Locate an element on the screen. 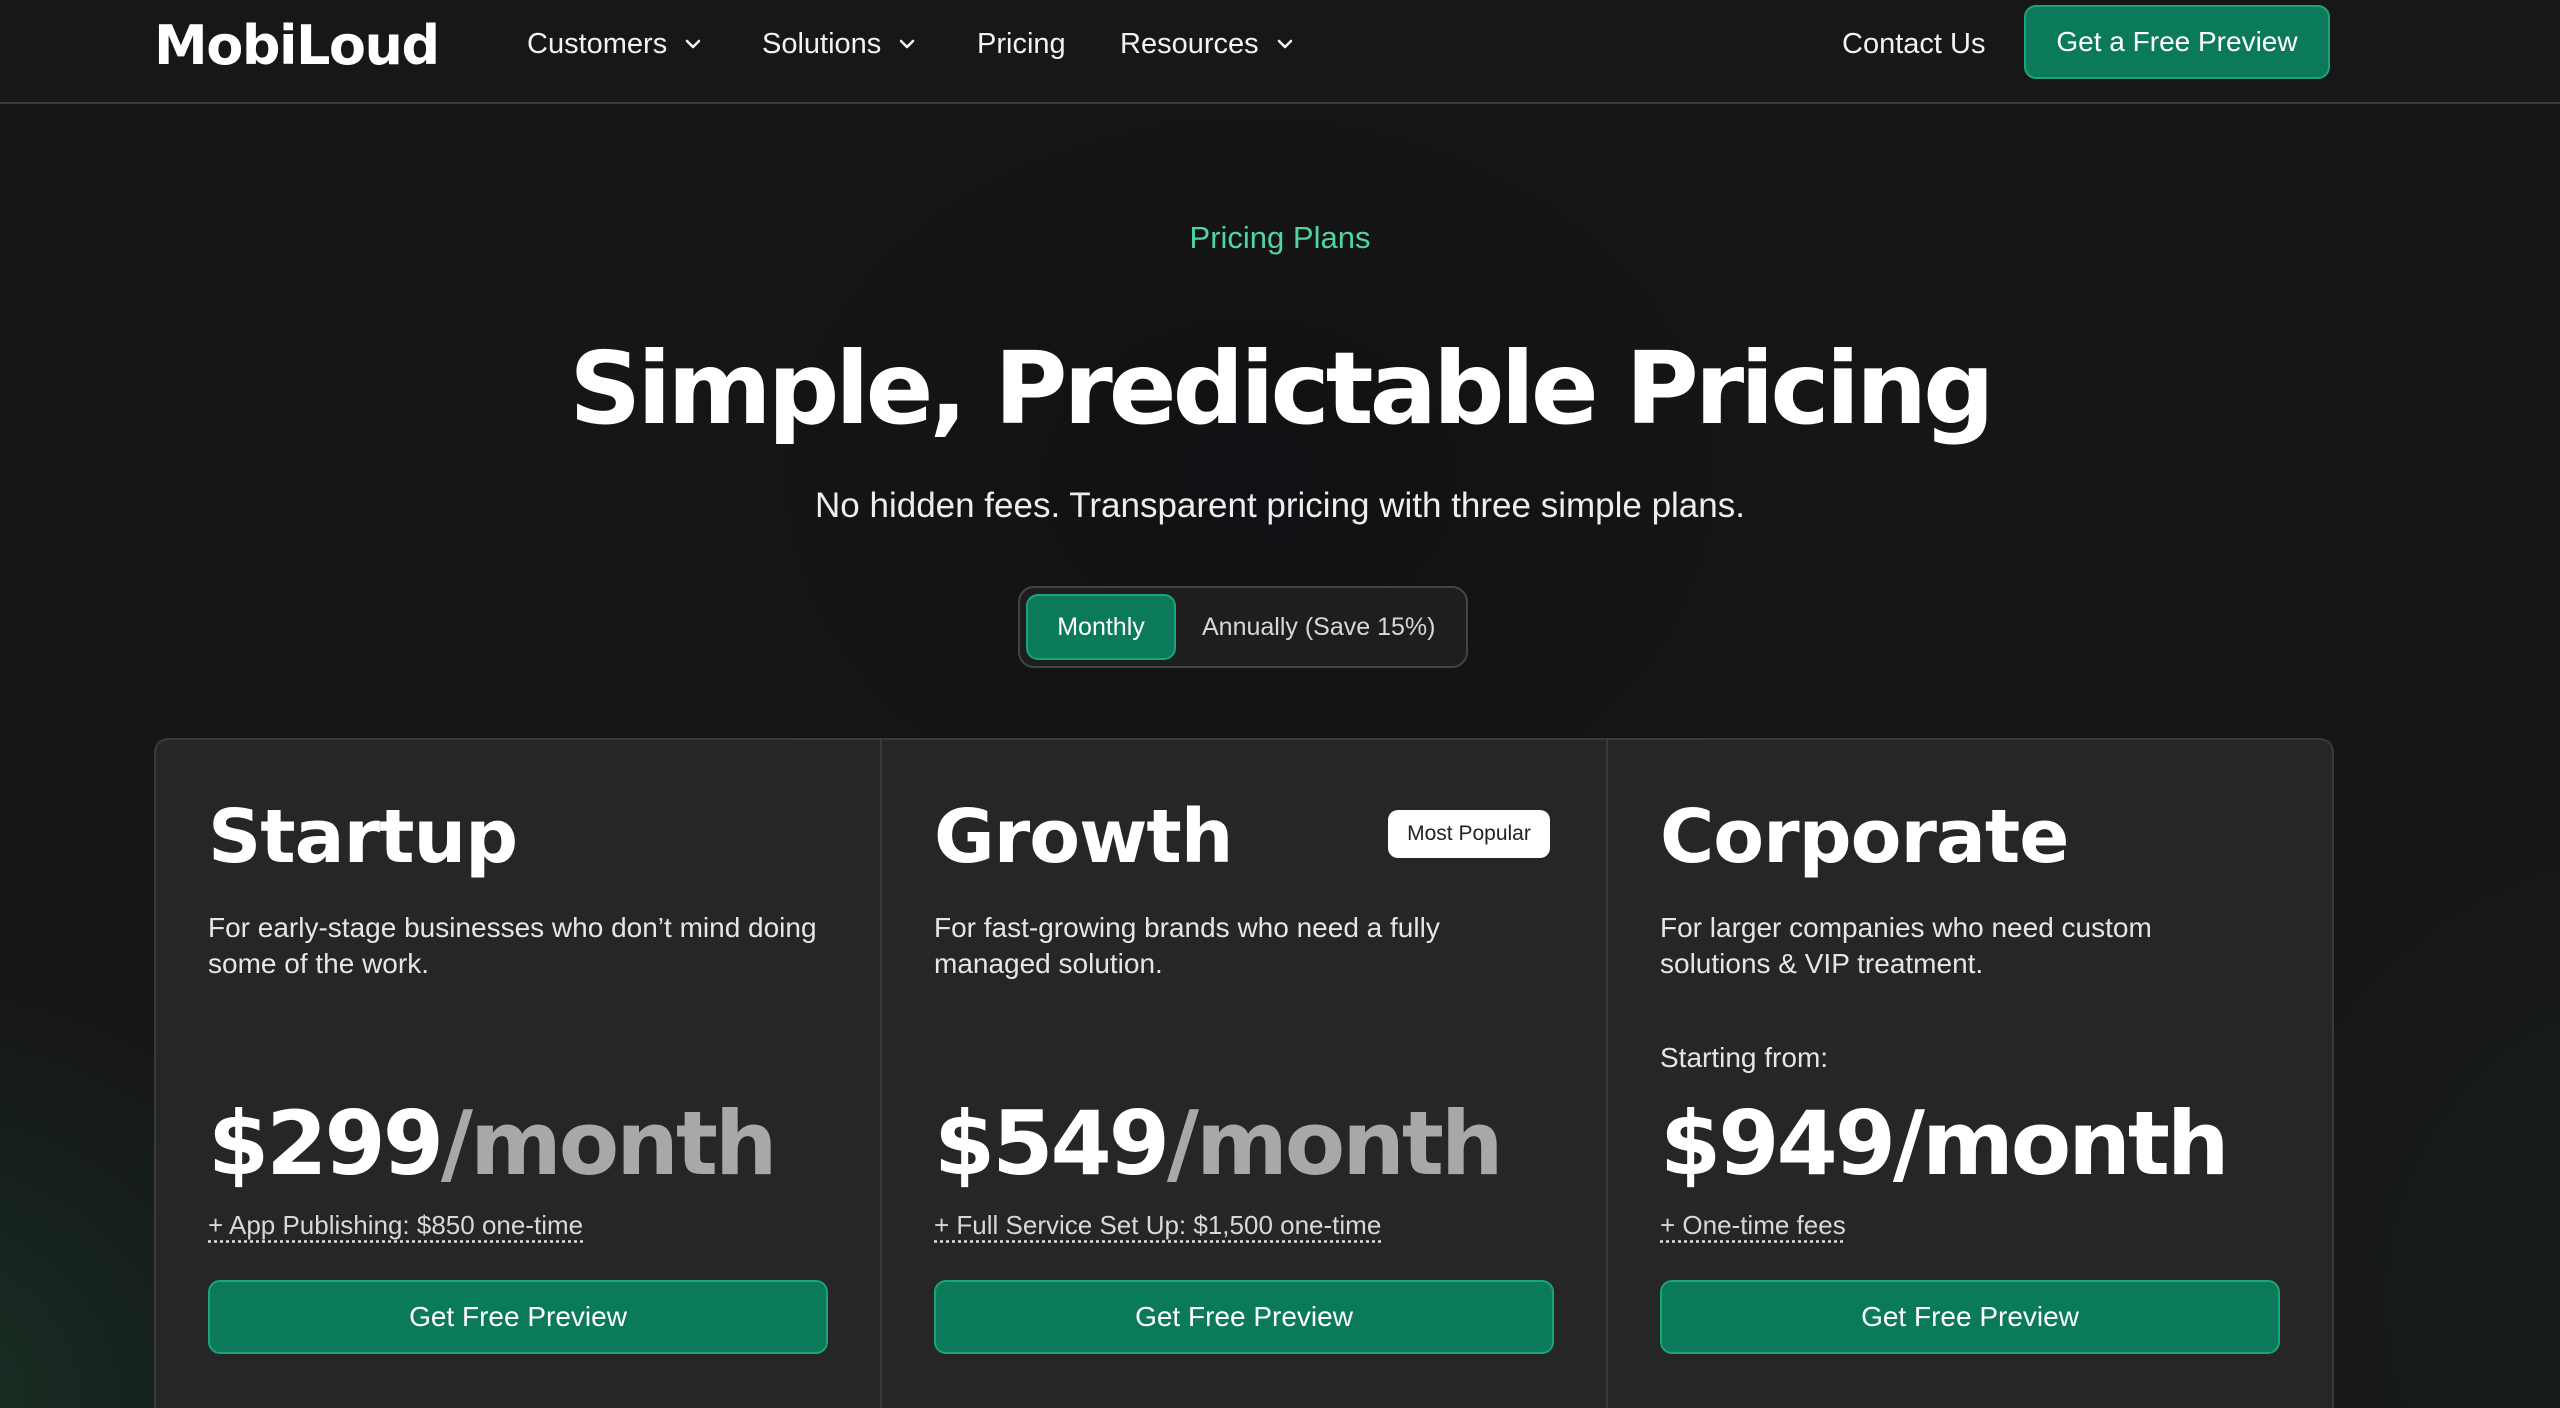 The width and height of the screenshot is (2560, 1408). nav-resources: Resources is located at coordinates (1207, 44).